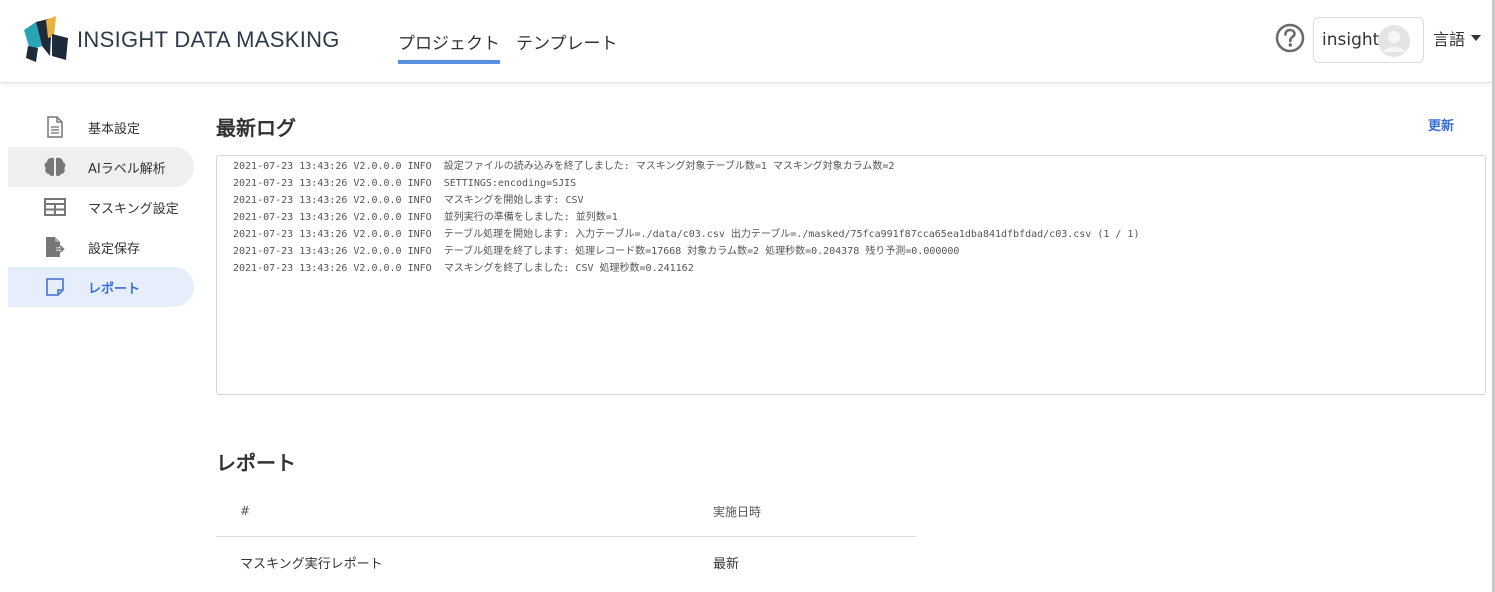 This screenshot has width=1495, height=592. Describe the element at coordinates (567, 46) in the screenshot. I see `nav-tab-template: テンプレート` at that location.